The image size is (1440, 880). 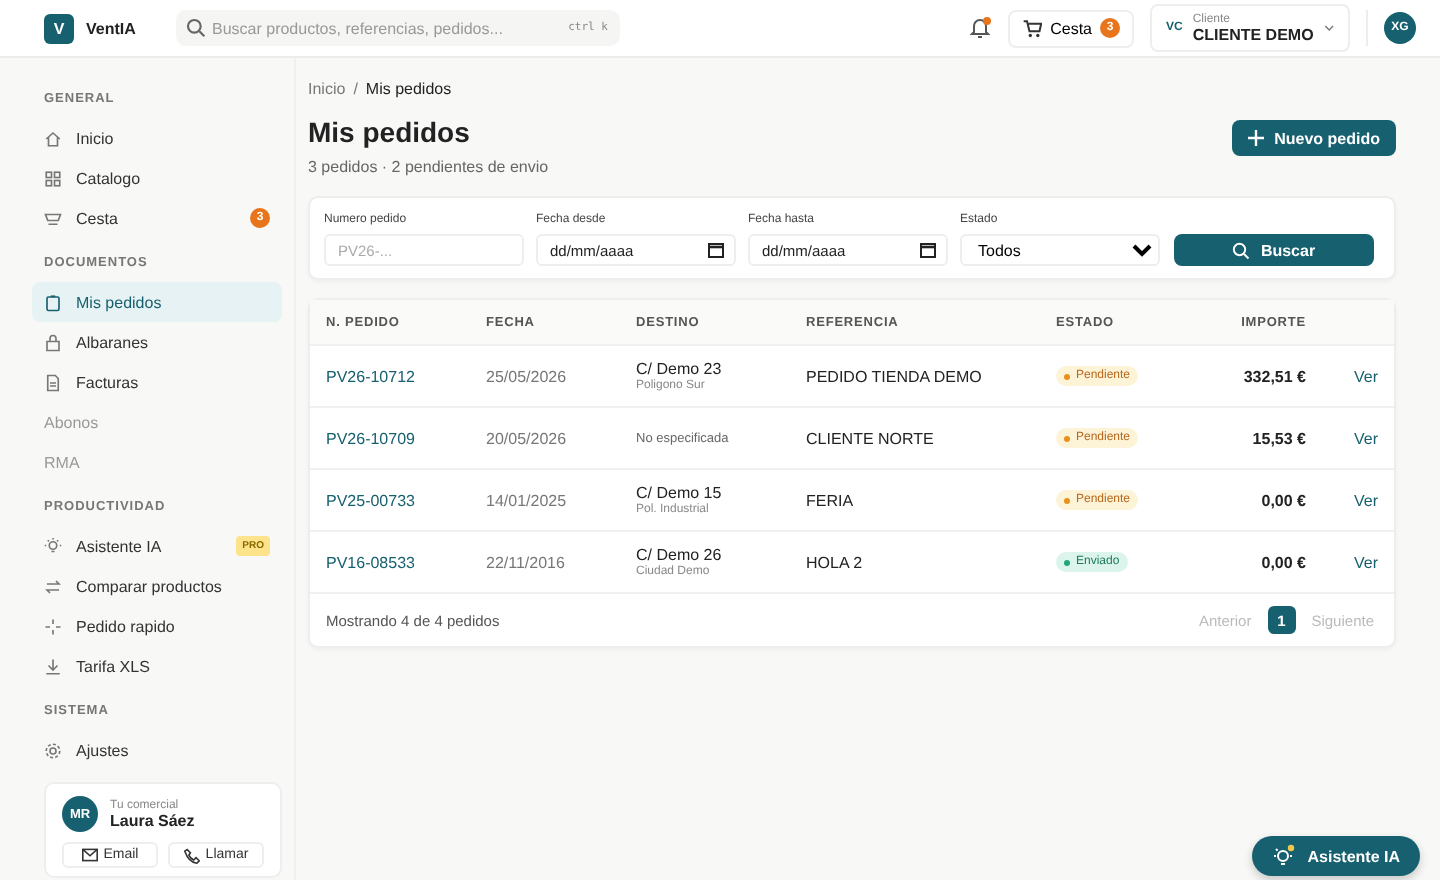 I want to click on order-link: PV25-00733, so click(x=406, y=500).